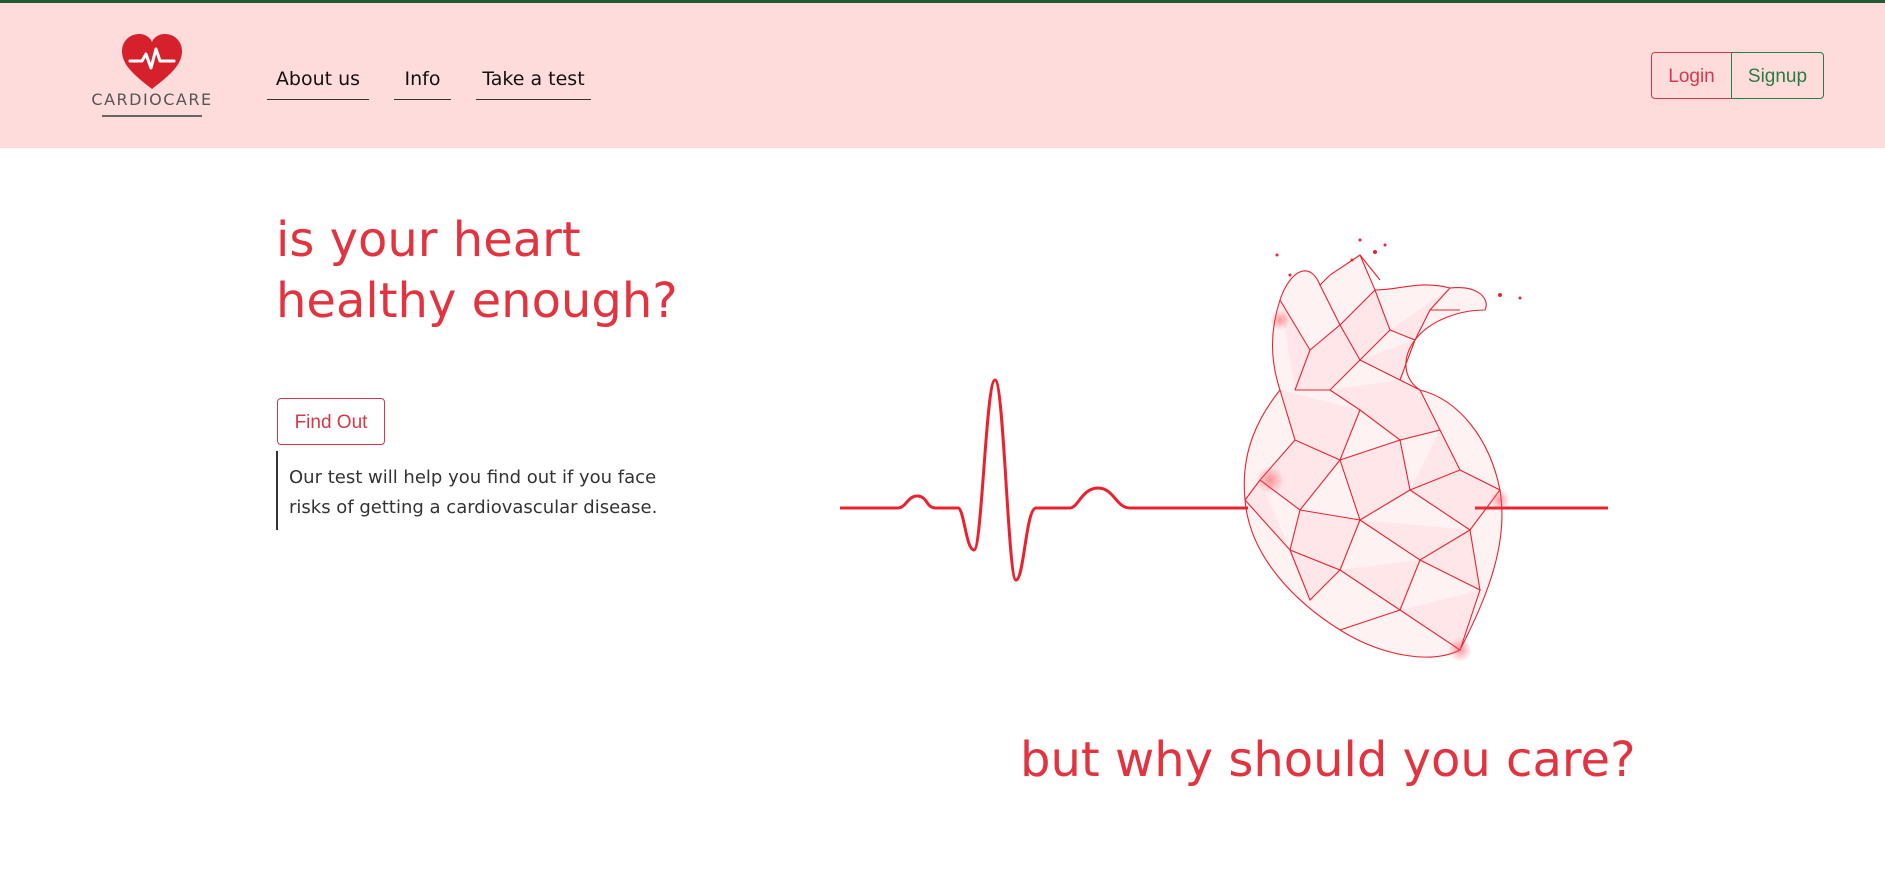 This screenshot has width=1885, height=886. I want to click on login-button: Login, so click(1691, 75).